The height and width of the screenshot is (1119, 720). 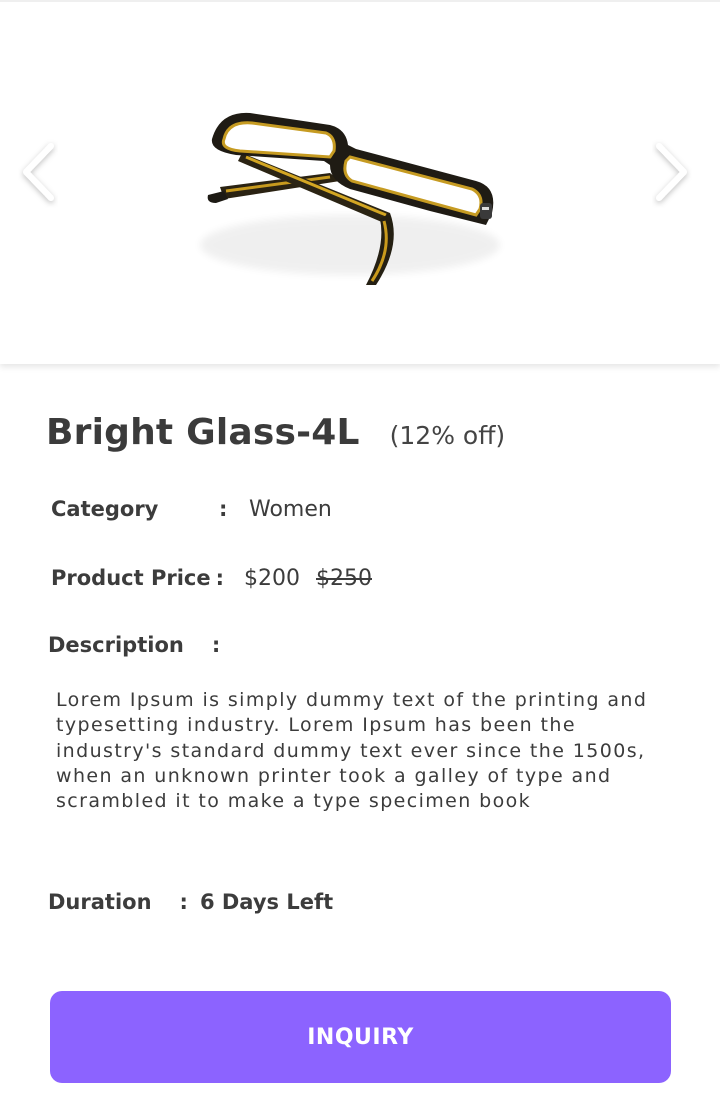 I want to click on current-price: $200, so click(x=272, y=578).